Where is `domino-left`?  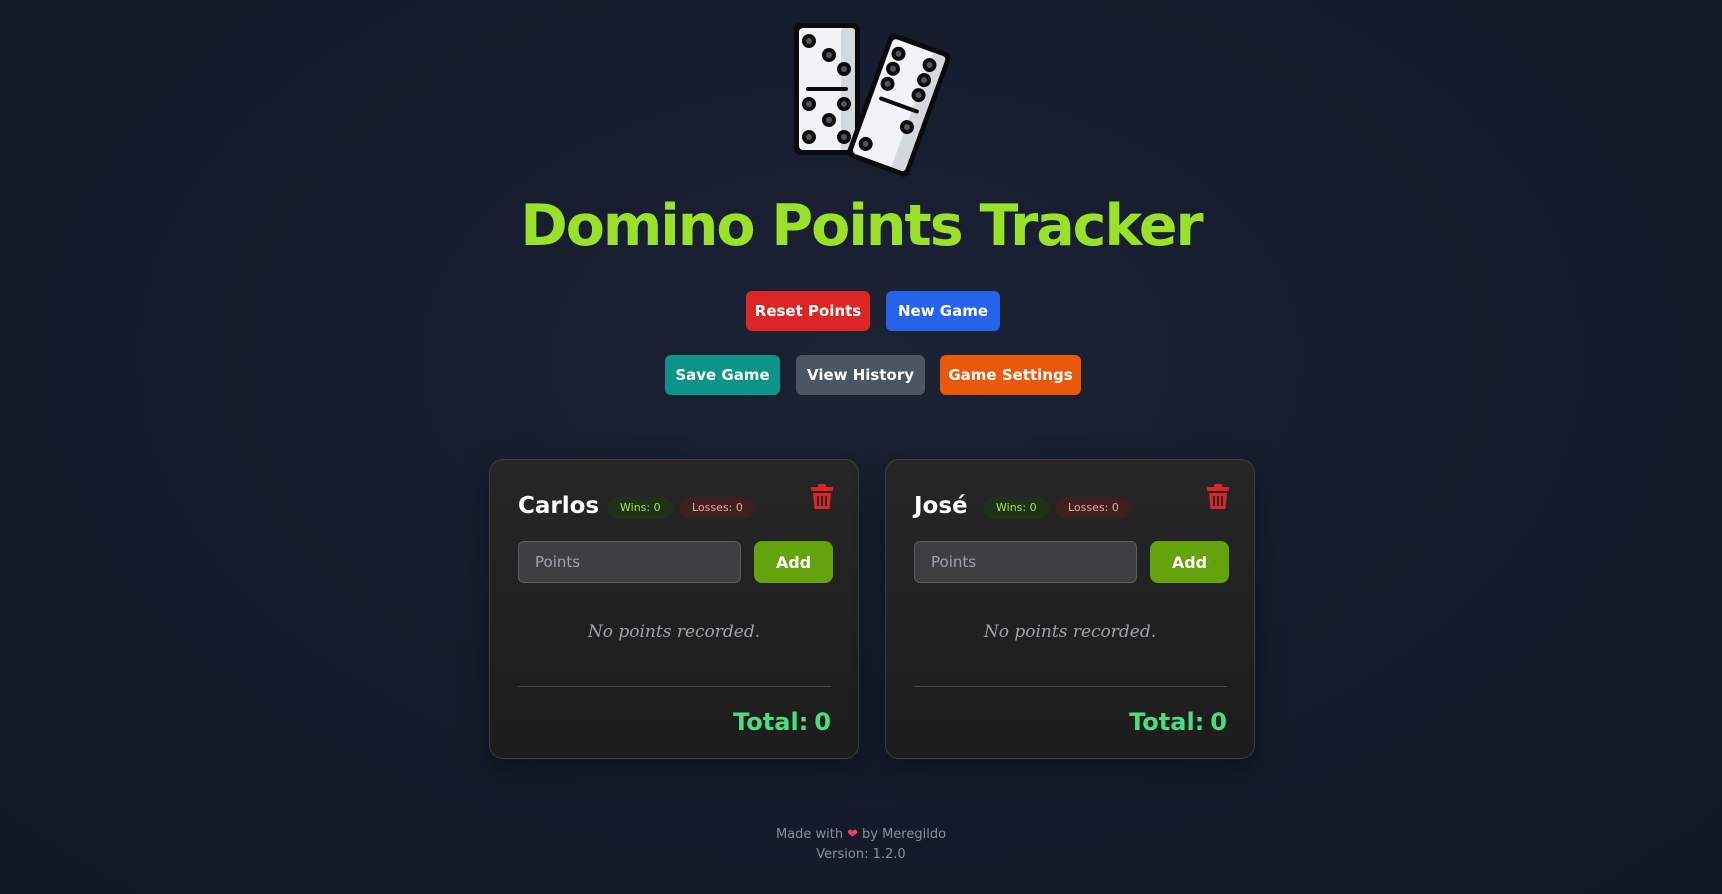 domino-left is located at coordinates (827, 89).